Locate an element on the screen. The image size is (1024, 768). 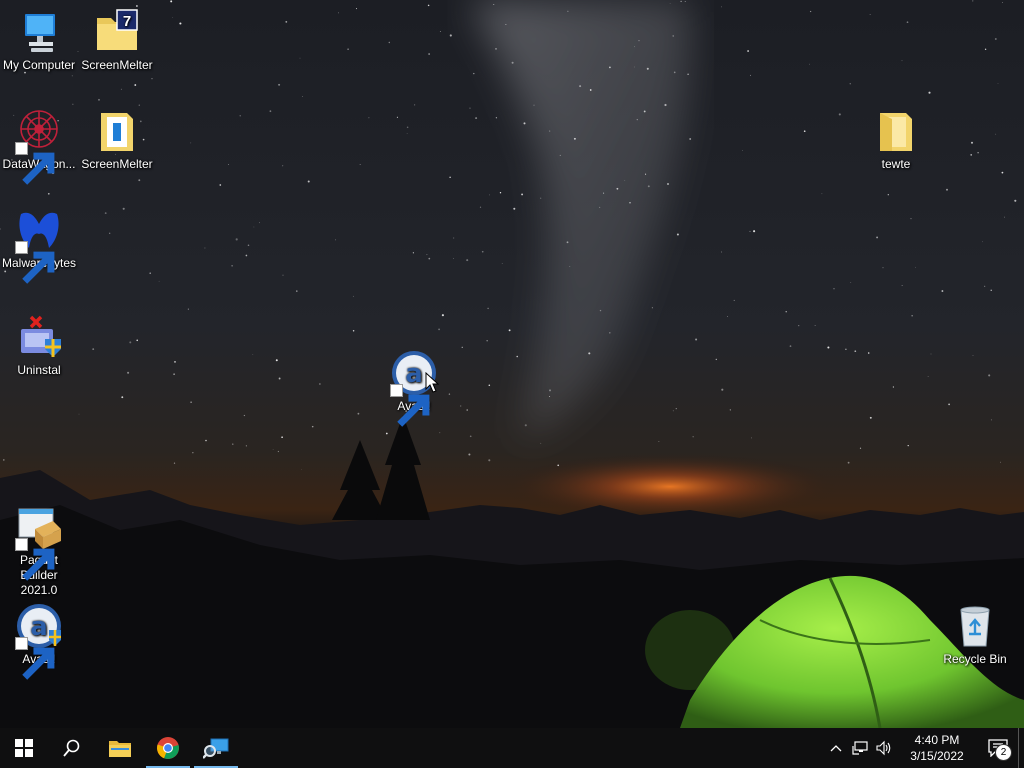
network-icon is located at coordinates (860, 748).